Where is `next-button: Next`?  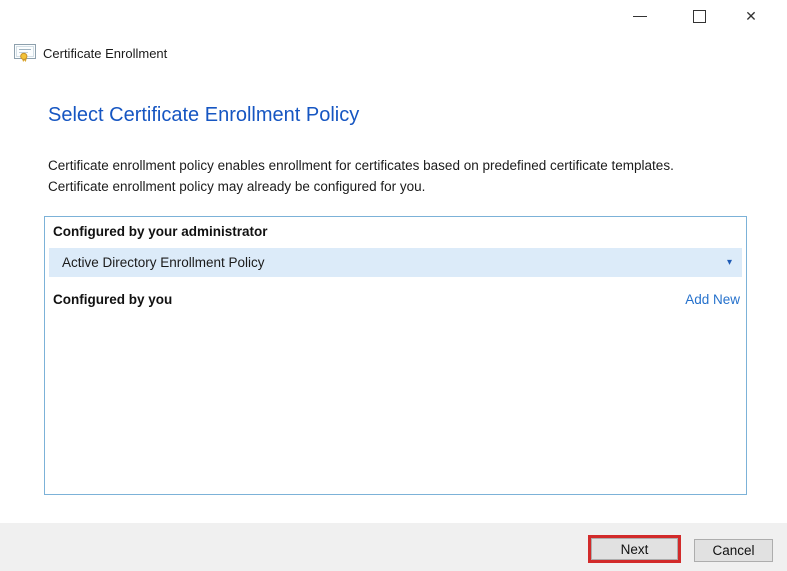
next-button: Next is located at coordinates (634, 549).